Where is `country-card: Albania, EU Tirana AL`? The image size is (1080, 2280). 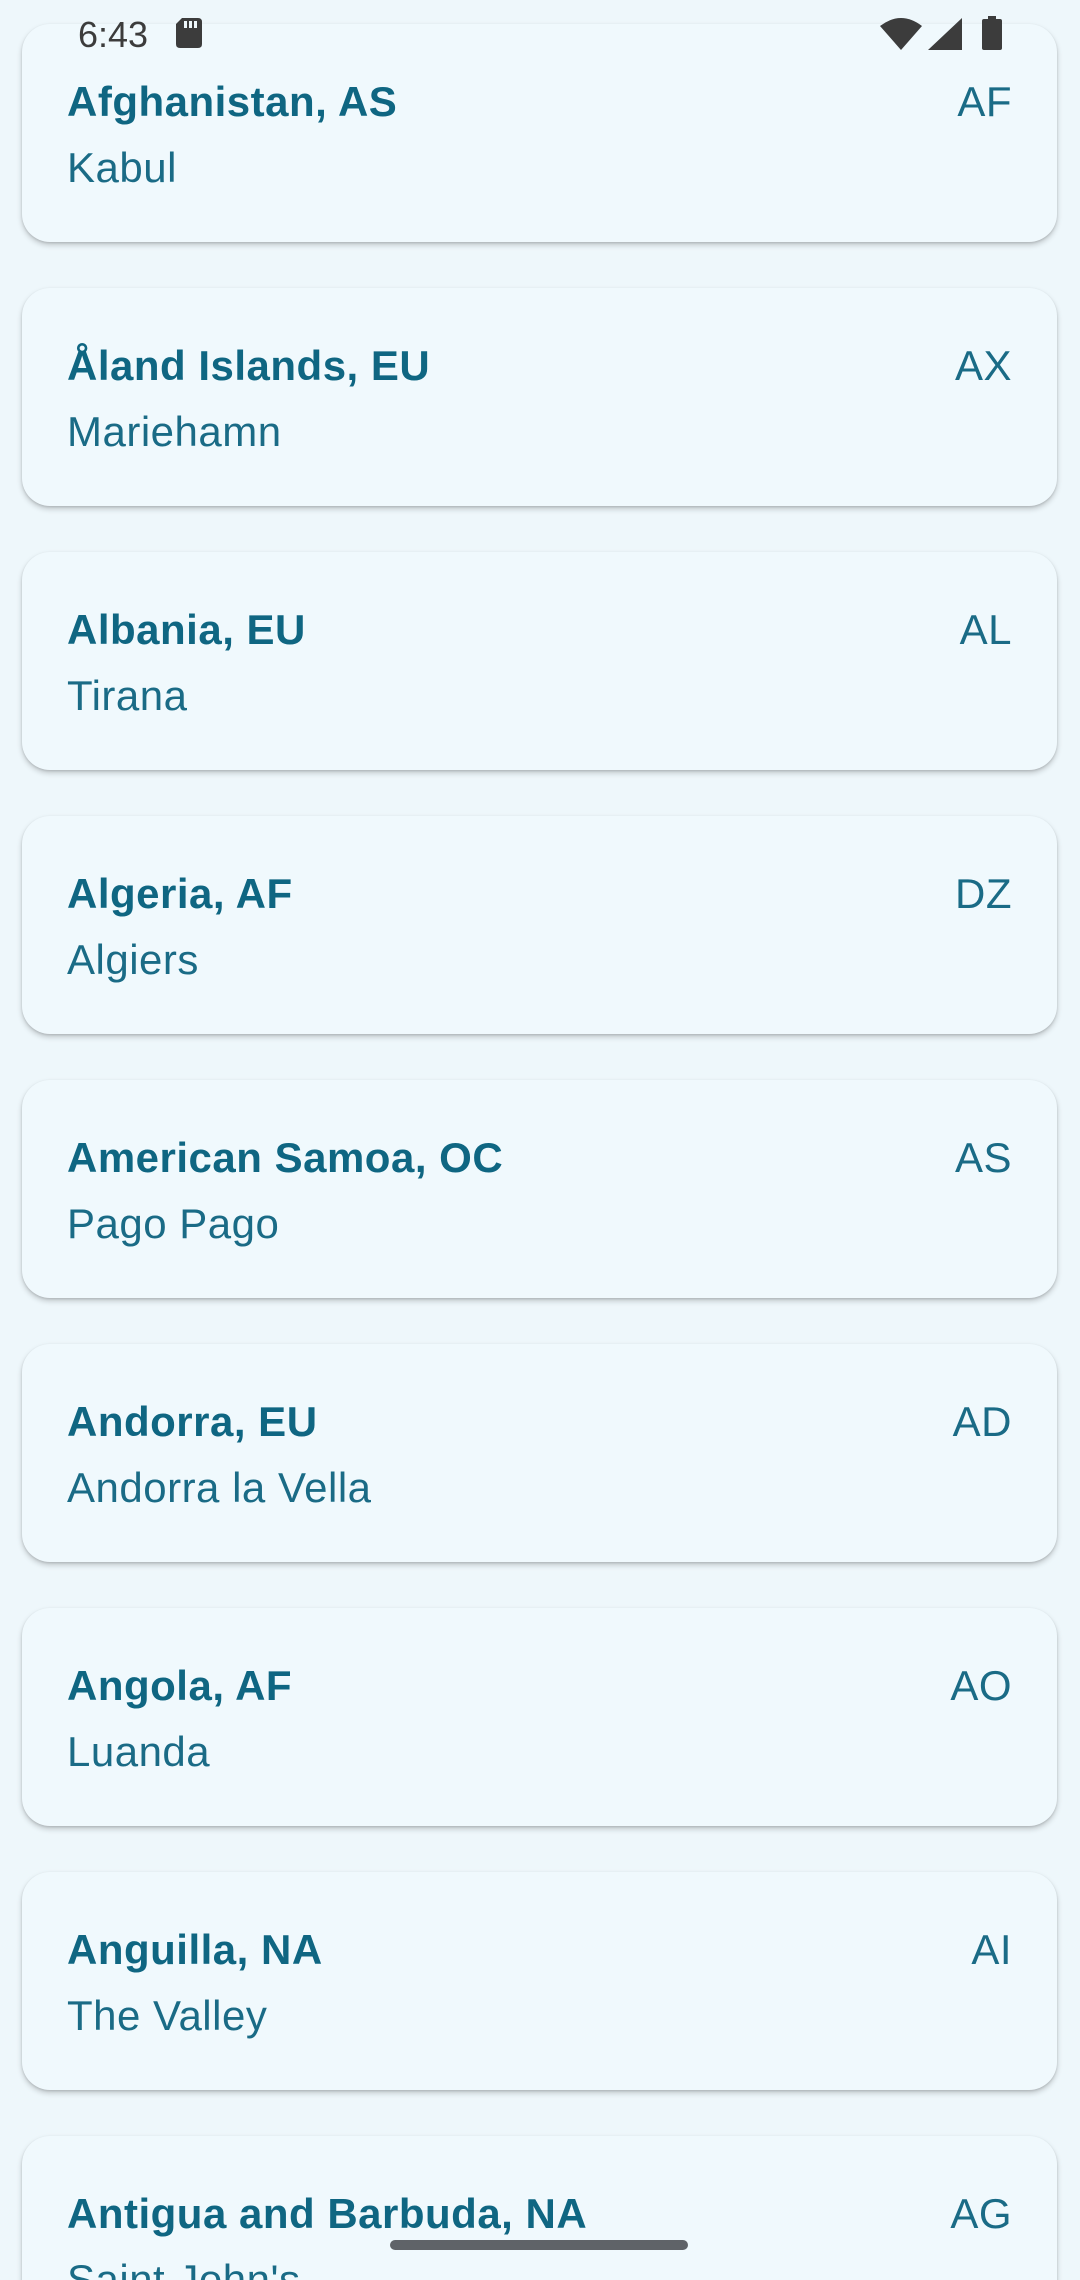 country-card: Albania, EU Tirana AL is located at coordinates (539, 661).